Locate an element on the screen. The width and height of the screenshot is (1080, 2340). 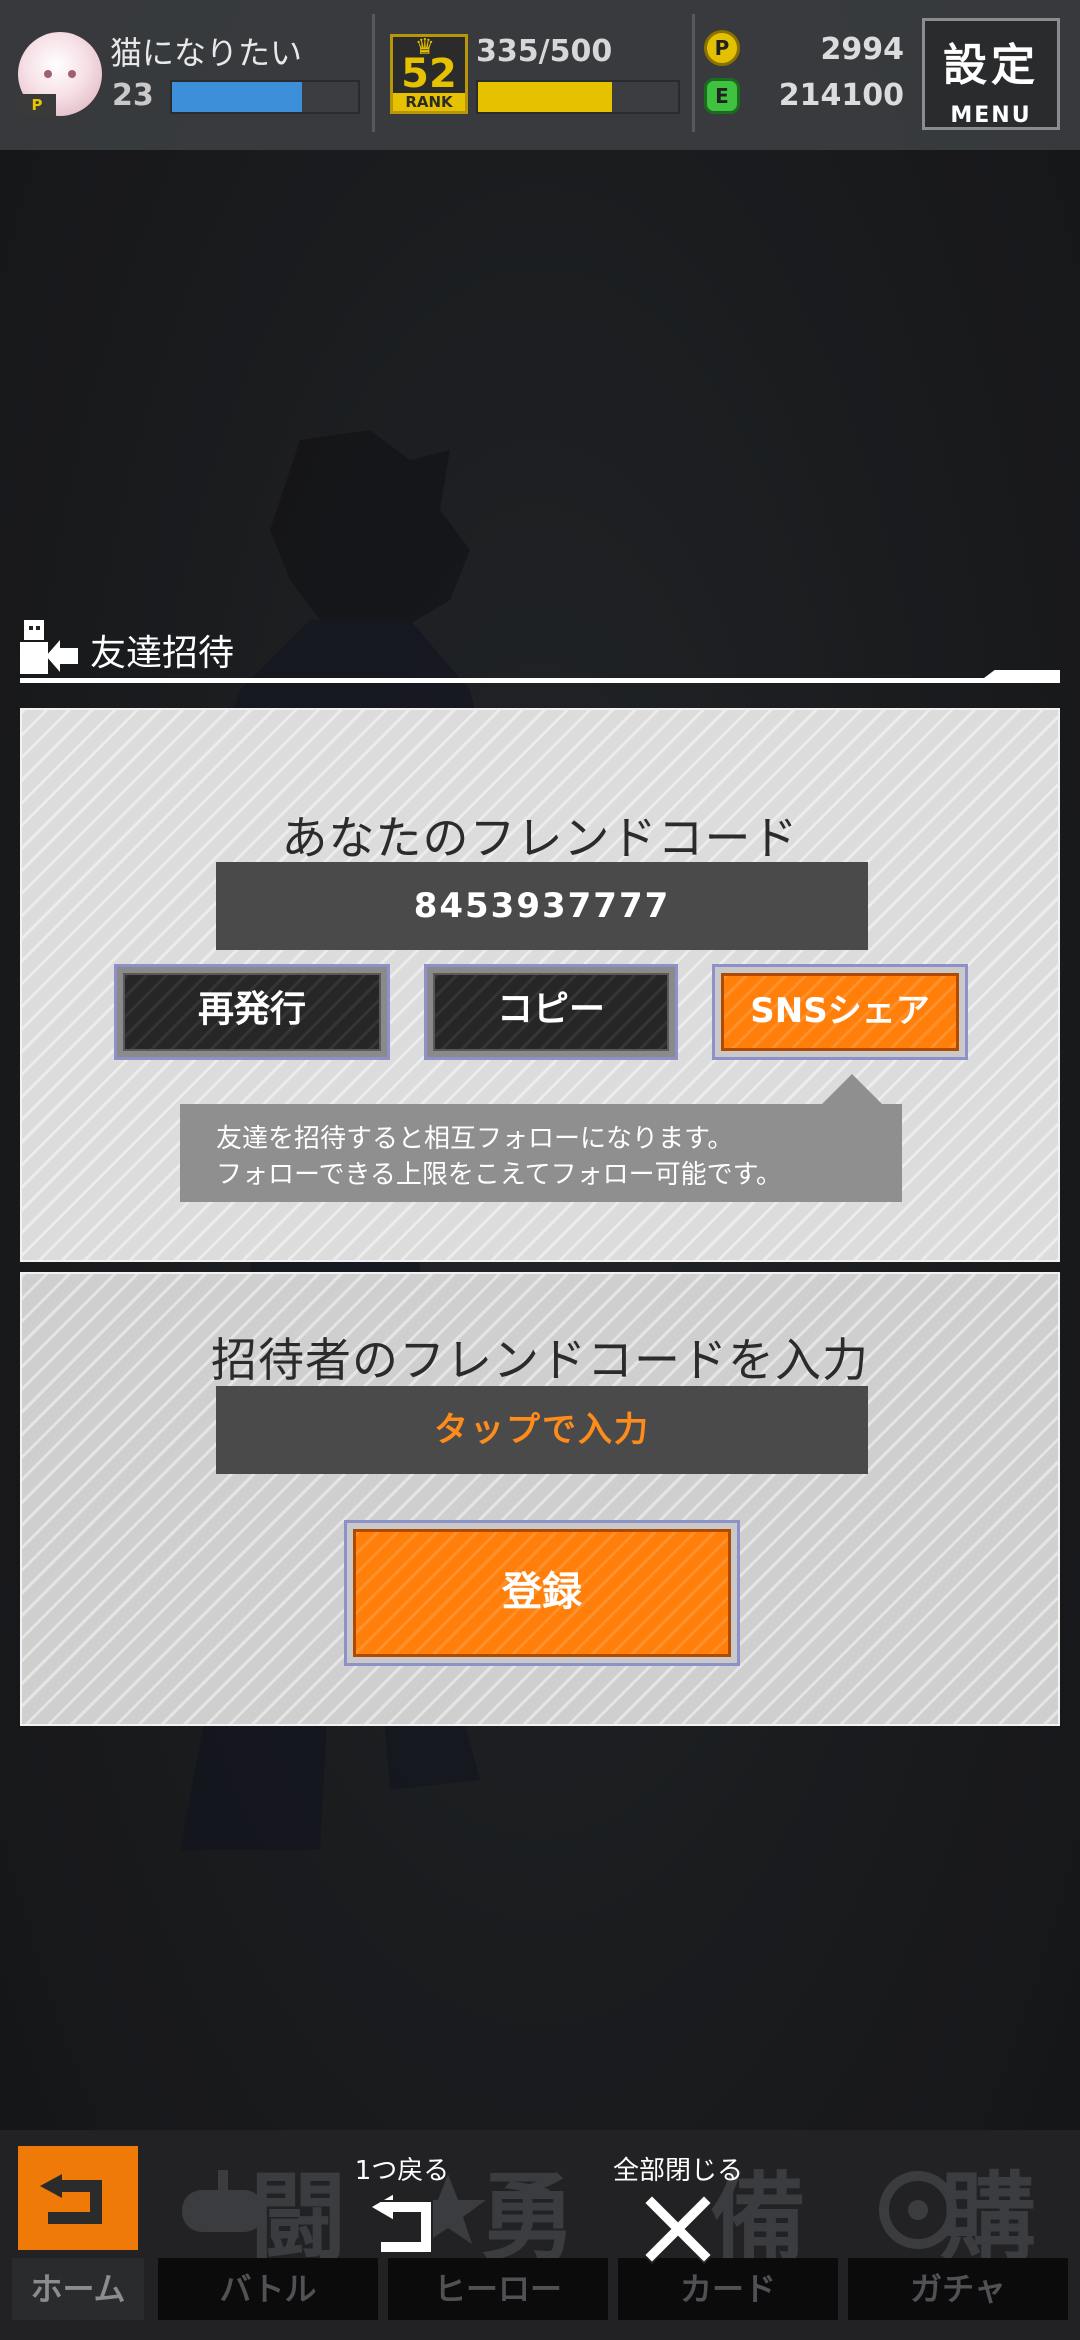
close-all-button: 全部閉じる is located at coordinates (678, 2215).